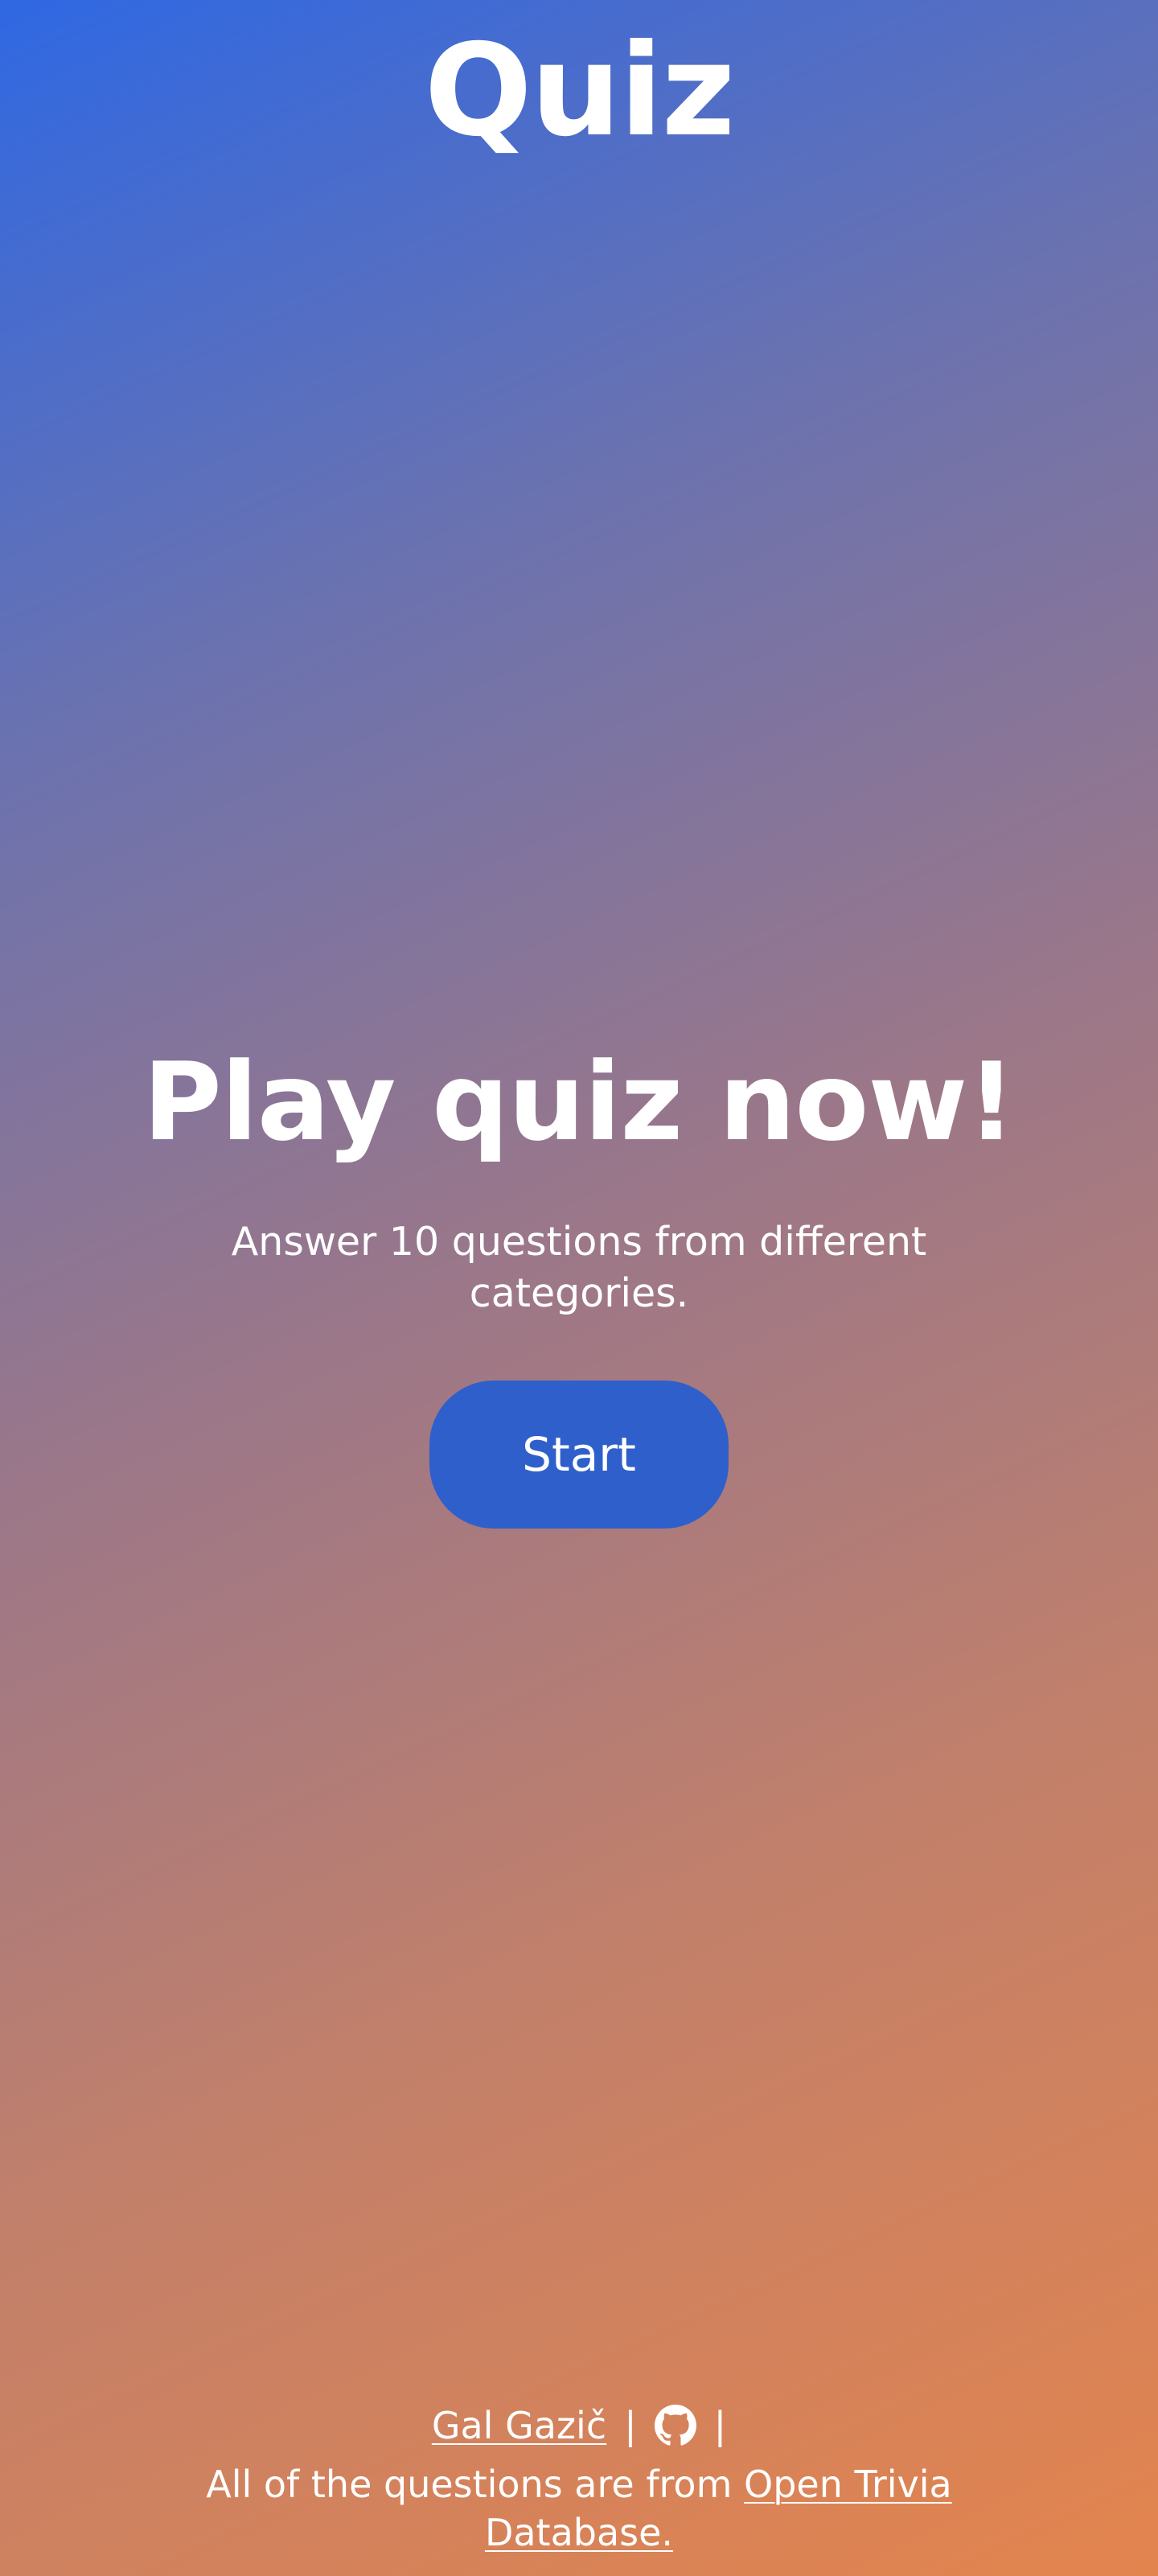 Image resolution: width=1158 pixels, height=2576 pixels. I want to click on footer-author-line: Gal Gazič | |, so click(579, 2425).